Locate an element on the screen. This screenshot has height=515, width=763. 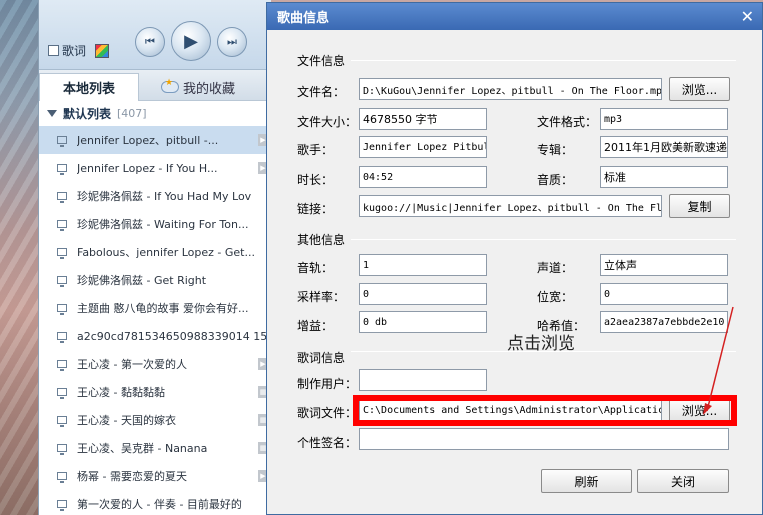
list-item: 珍妮佛洛佩兹 - Get Right is located at coordinates (155, 280).